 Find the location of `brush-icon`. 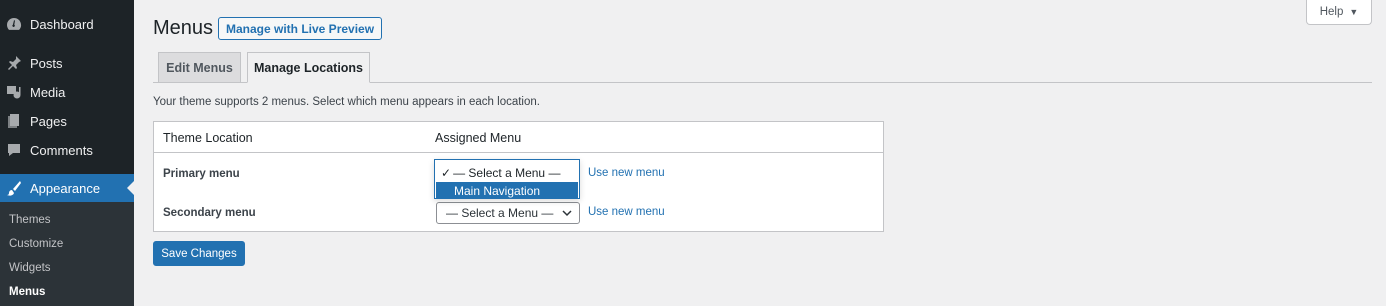

brush-icon is located at coordinates (14, 188).